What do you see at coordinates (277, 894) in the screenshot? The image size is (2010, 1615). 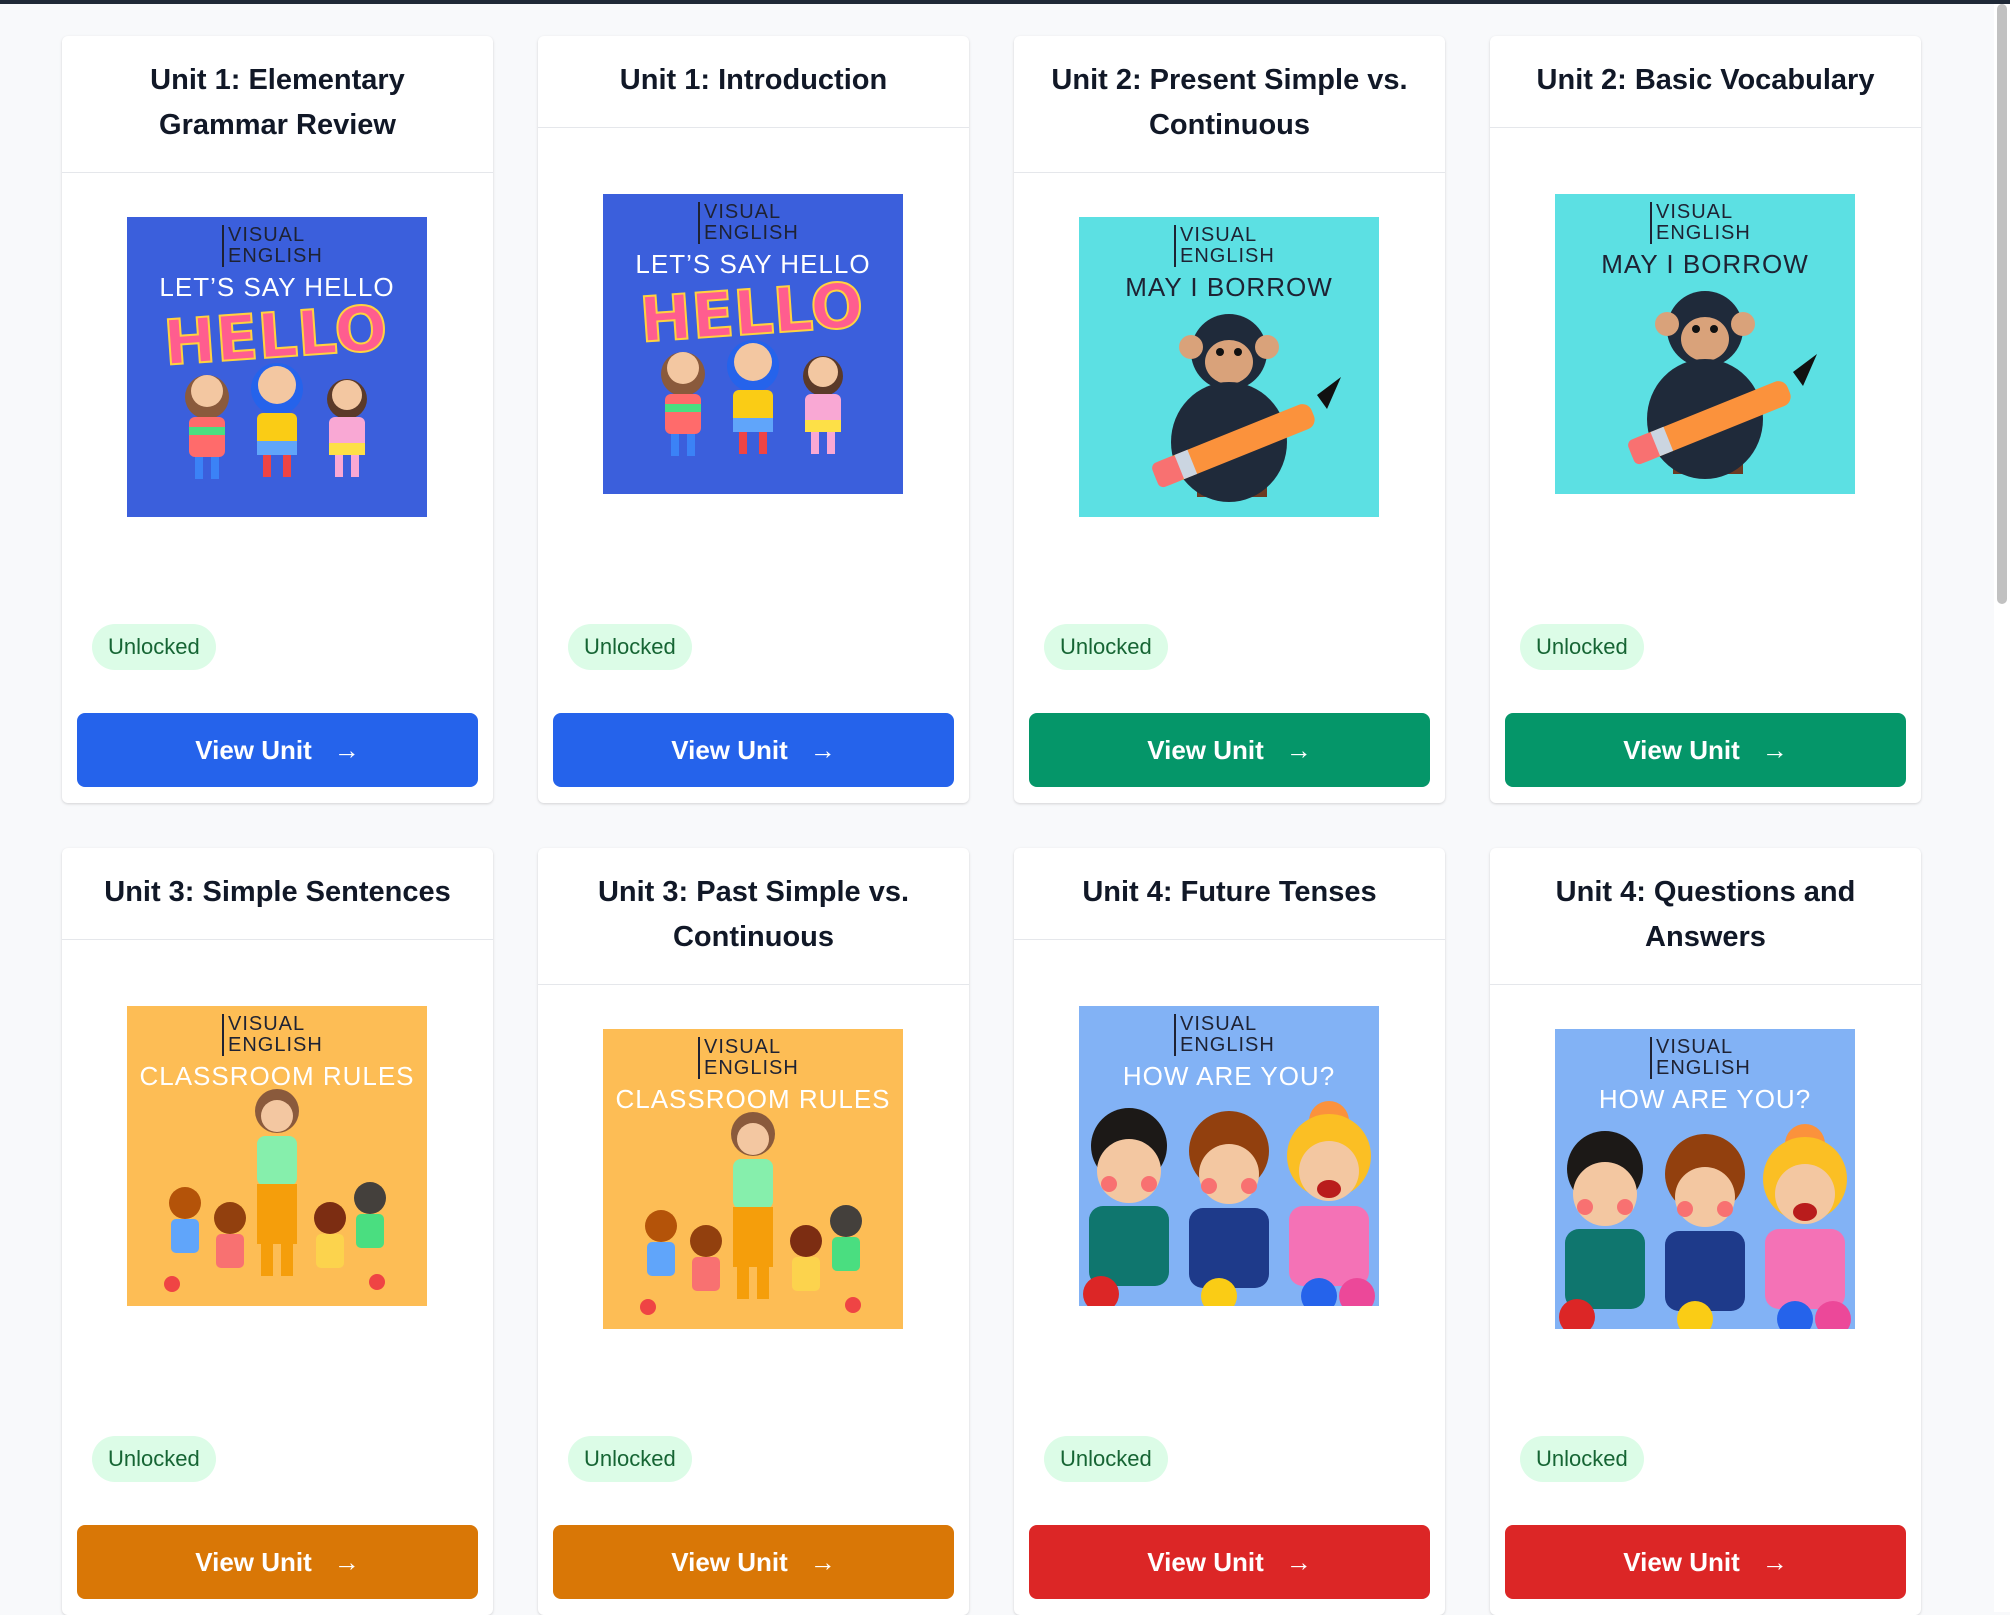 I see `unit-title: Unit 3: Simple Sentences` at bounding box center [277, 894].